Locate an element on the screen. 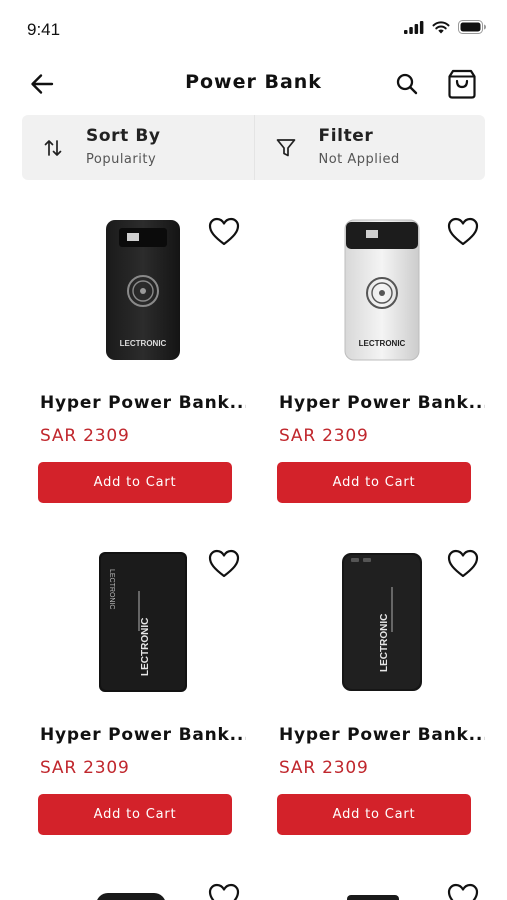 This screenshot has width=507, height=900. black-pd-power-bank: LECTRONIC LECTRONIC is located at coordinates (143, 622).